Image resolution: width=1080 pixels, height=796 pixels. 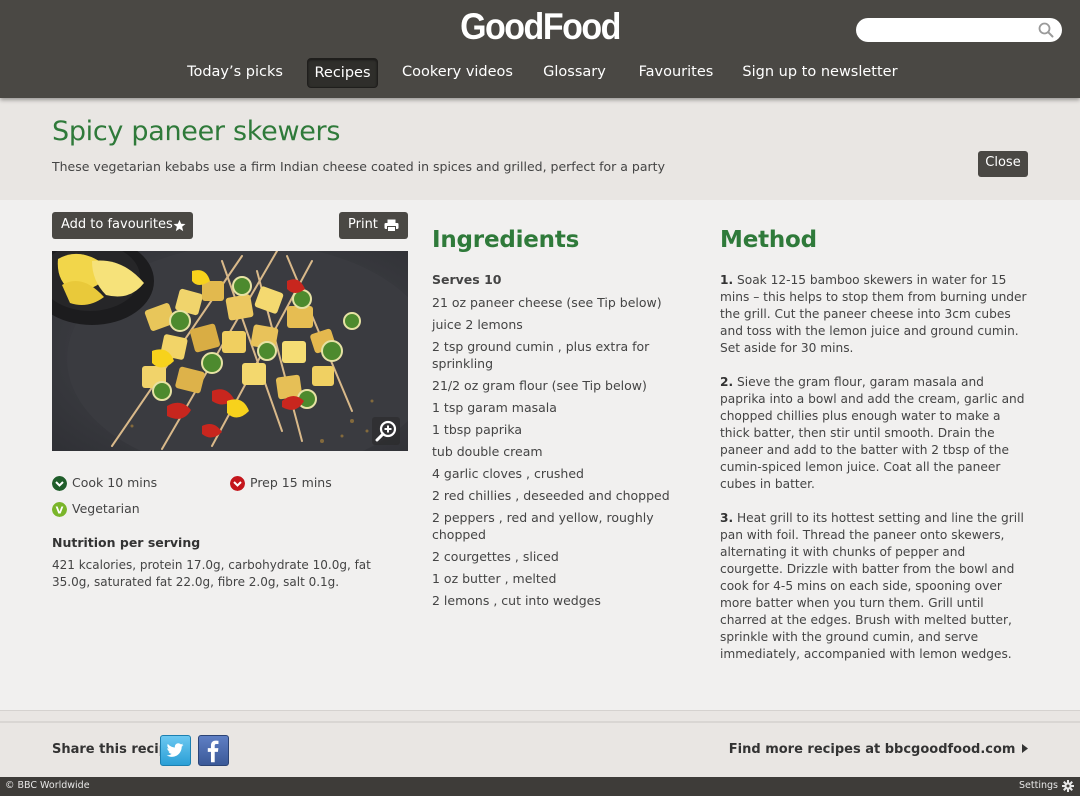 What do you see at coordinates (495, 556) in the screenshot?
I see `ingredient-item: 2 courgettes , sliced` at bounding box center [495, 556].